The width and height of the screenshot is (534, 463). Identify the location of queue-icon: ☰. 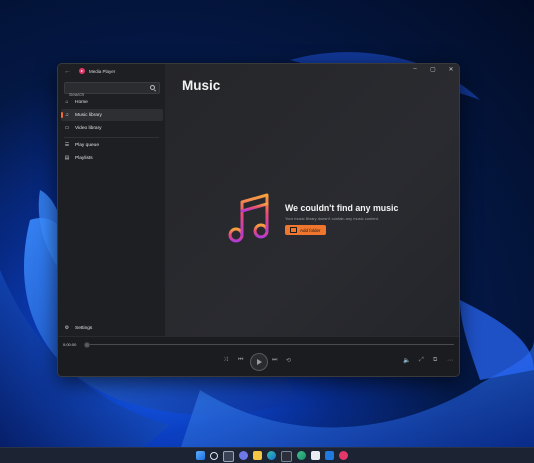
(67, 145).